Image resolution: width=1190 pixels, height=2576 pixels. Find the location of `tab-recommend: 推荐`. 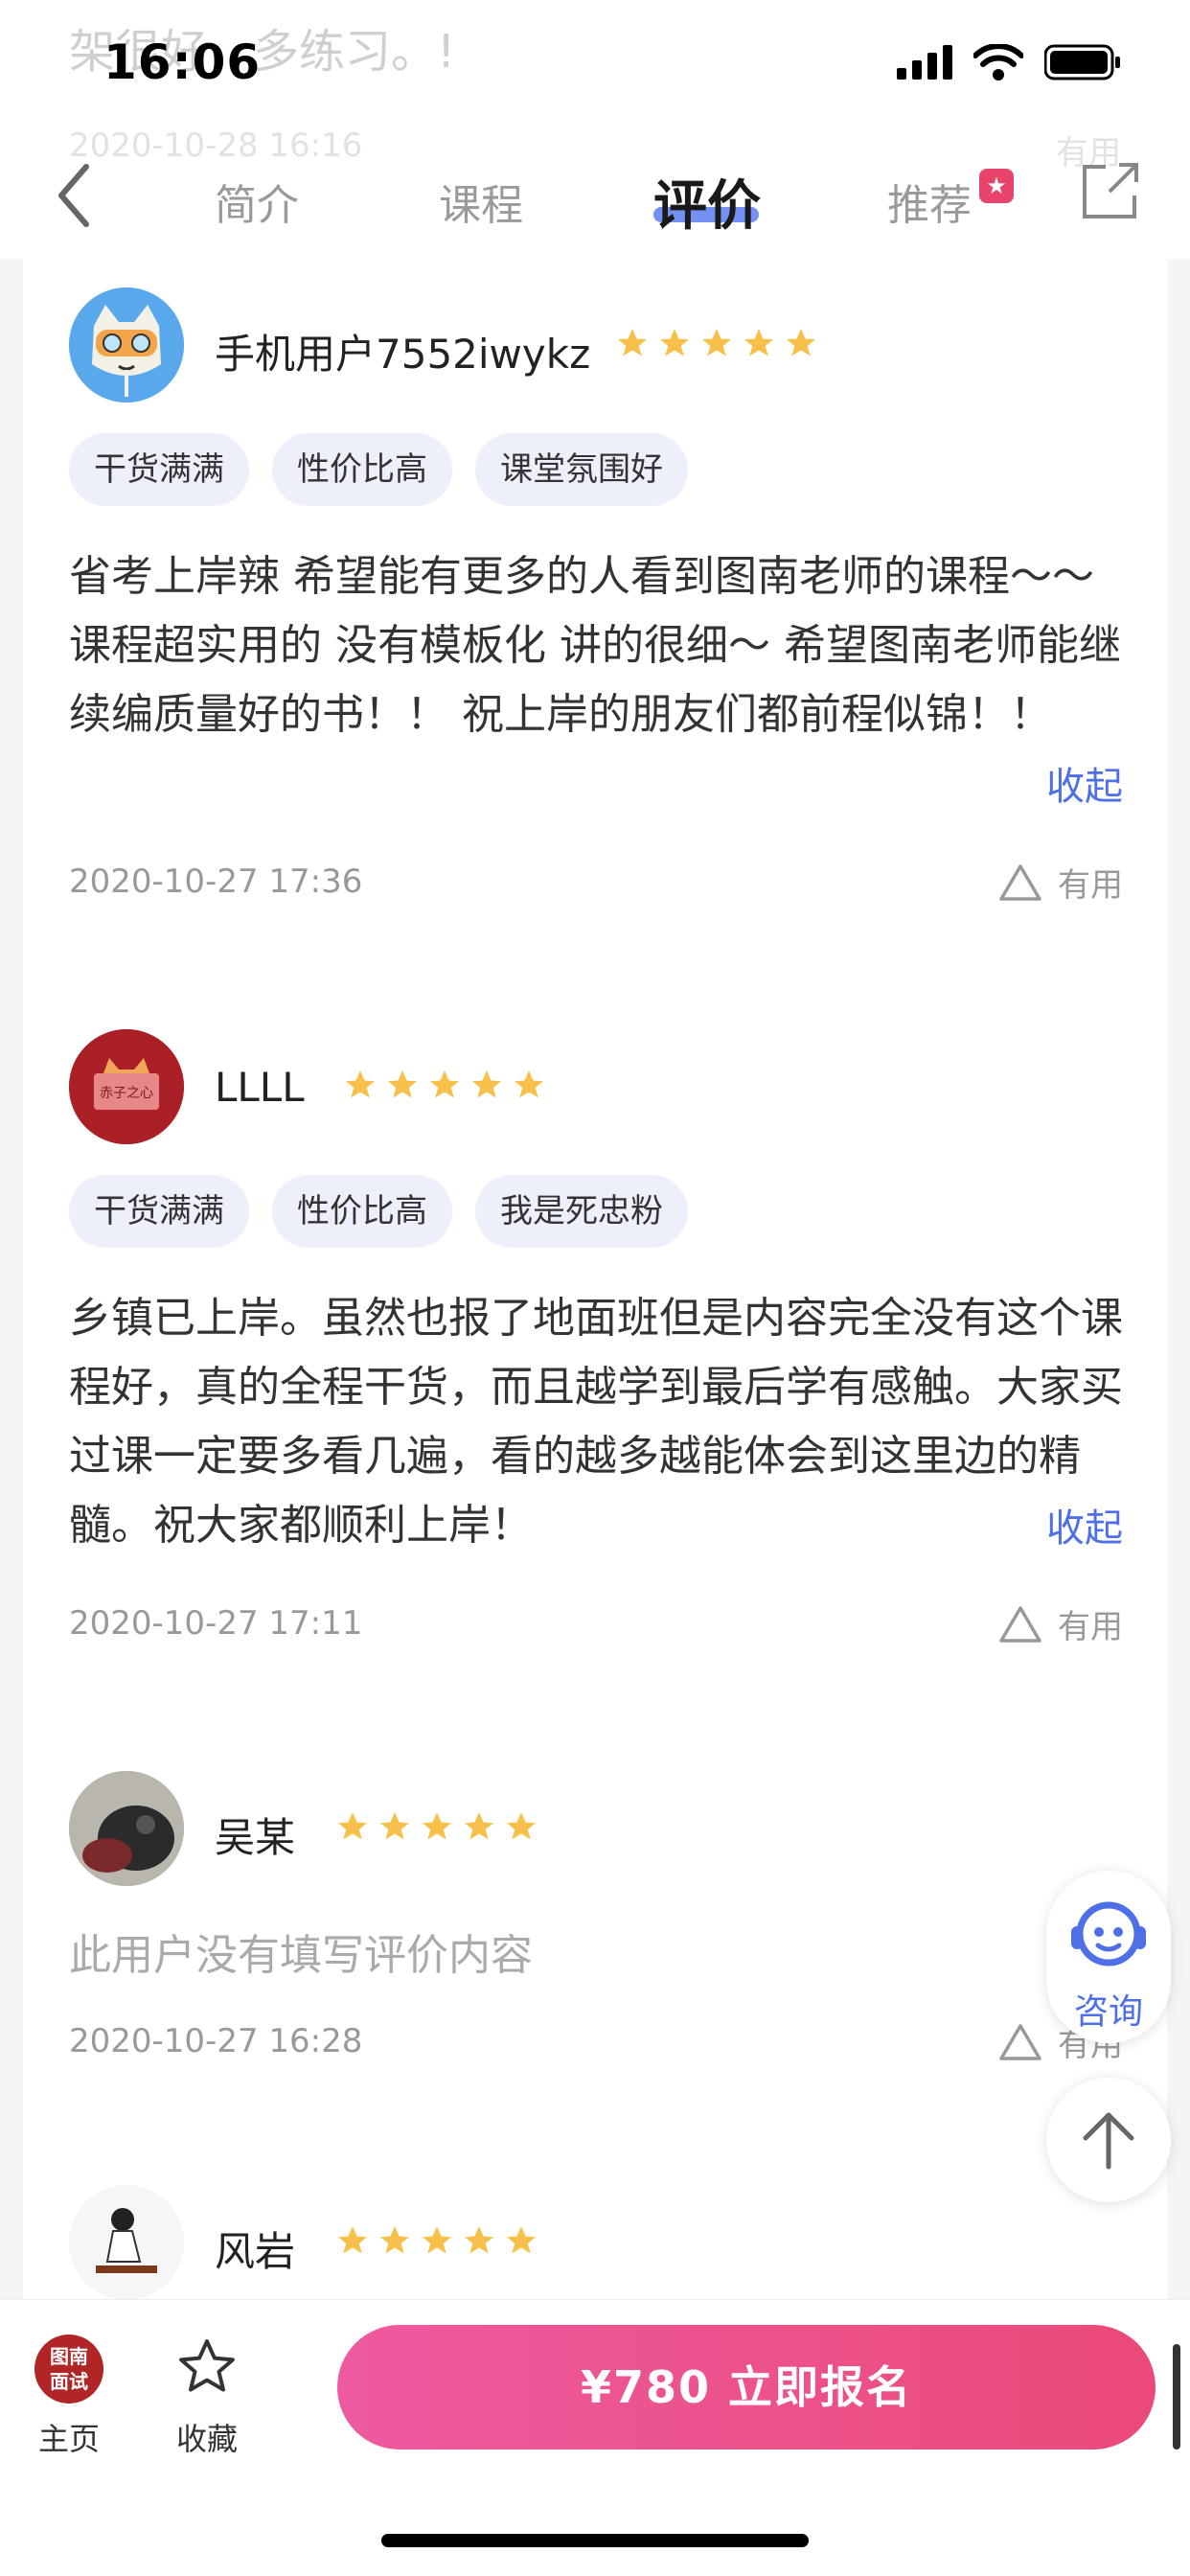

tab-recommend: 推荐 is located at coordinates (930, 201).